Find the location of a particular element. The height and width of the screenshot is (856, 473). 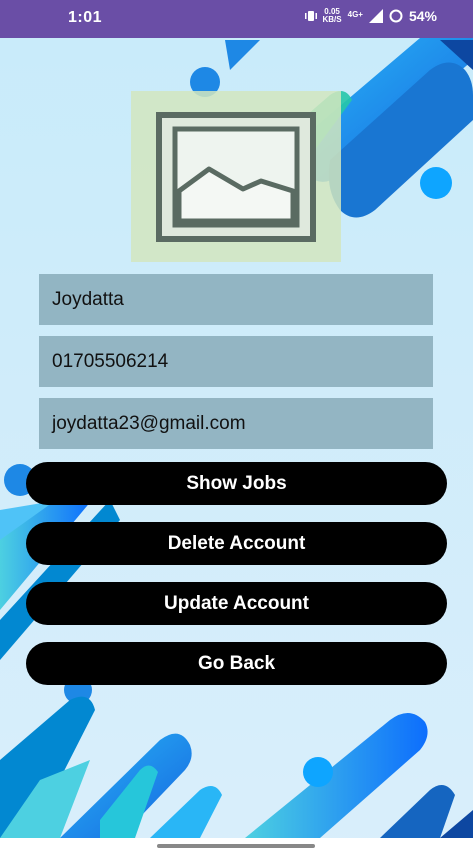

email-field: joydatta23@gmail.com is located at coordinates (236, 423).